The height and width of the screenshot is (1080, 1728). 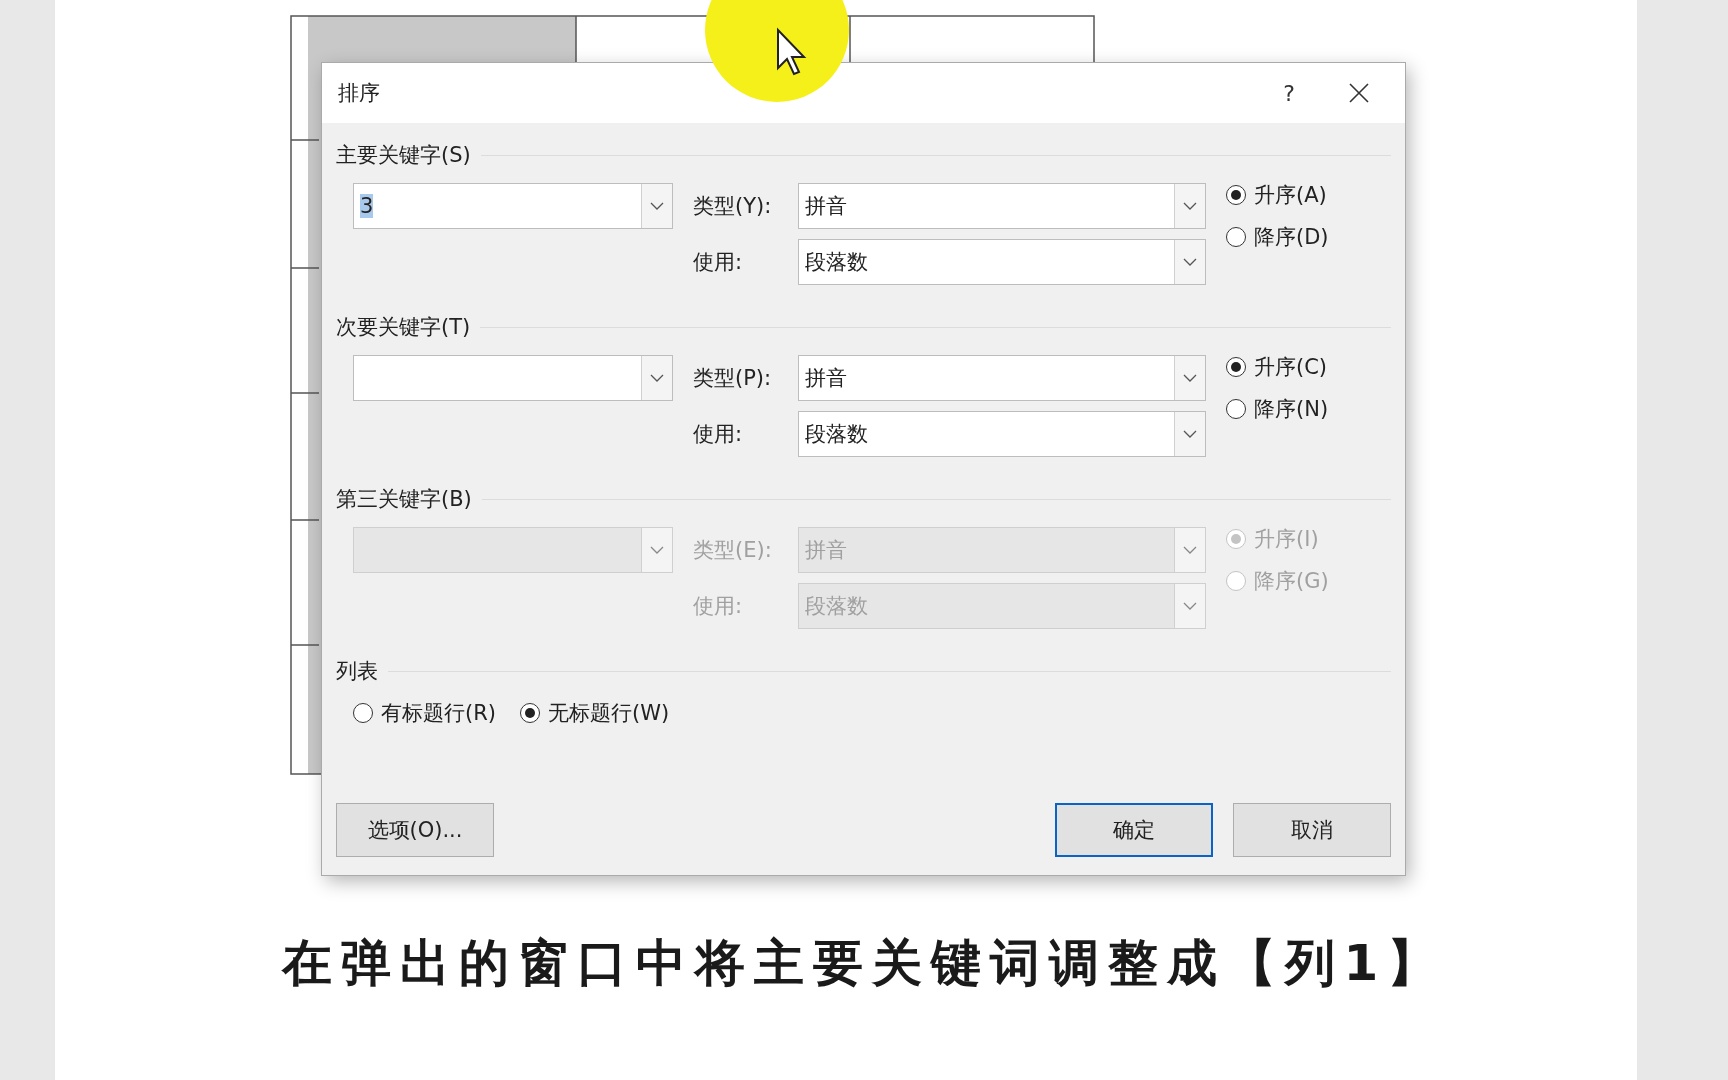 What do you see at coordinates (1291, 409) in the screenshot?
I see `radio-label: 降序(N)` at bounding box center [1291, 409].